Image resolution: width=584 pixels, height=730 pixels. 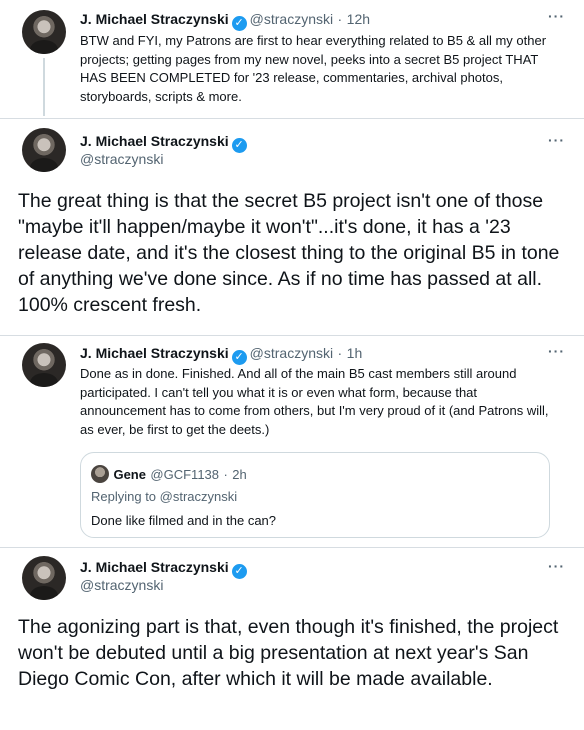 I want to click on thread-line, so click(x=44, y=87).